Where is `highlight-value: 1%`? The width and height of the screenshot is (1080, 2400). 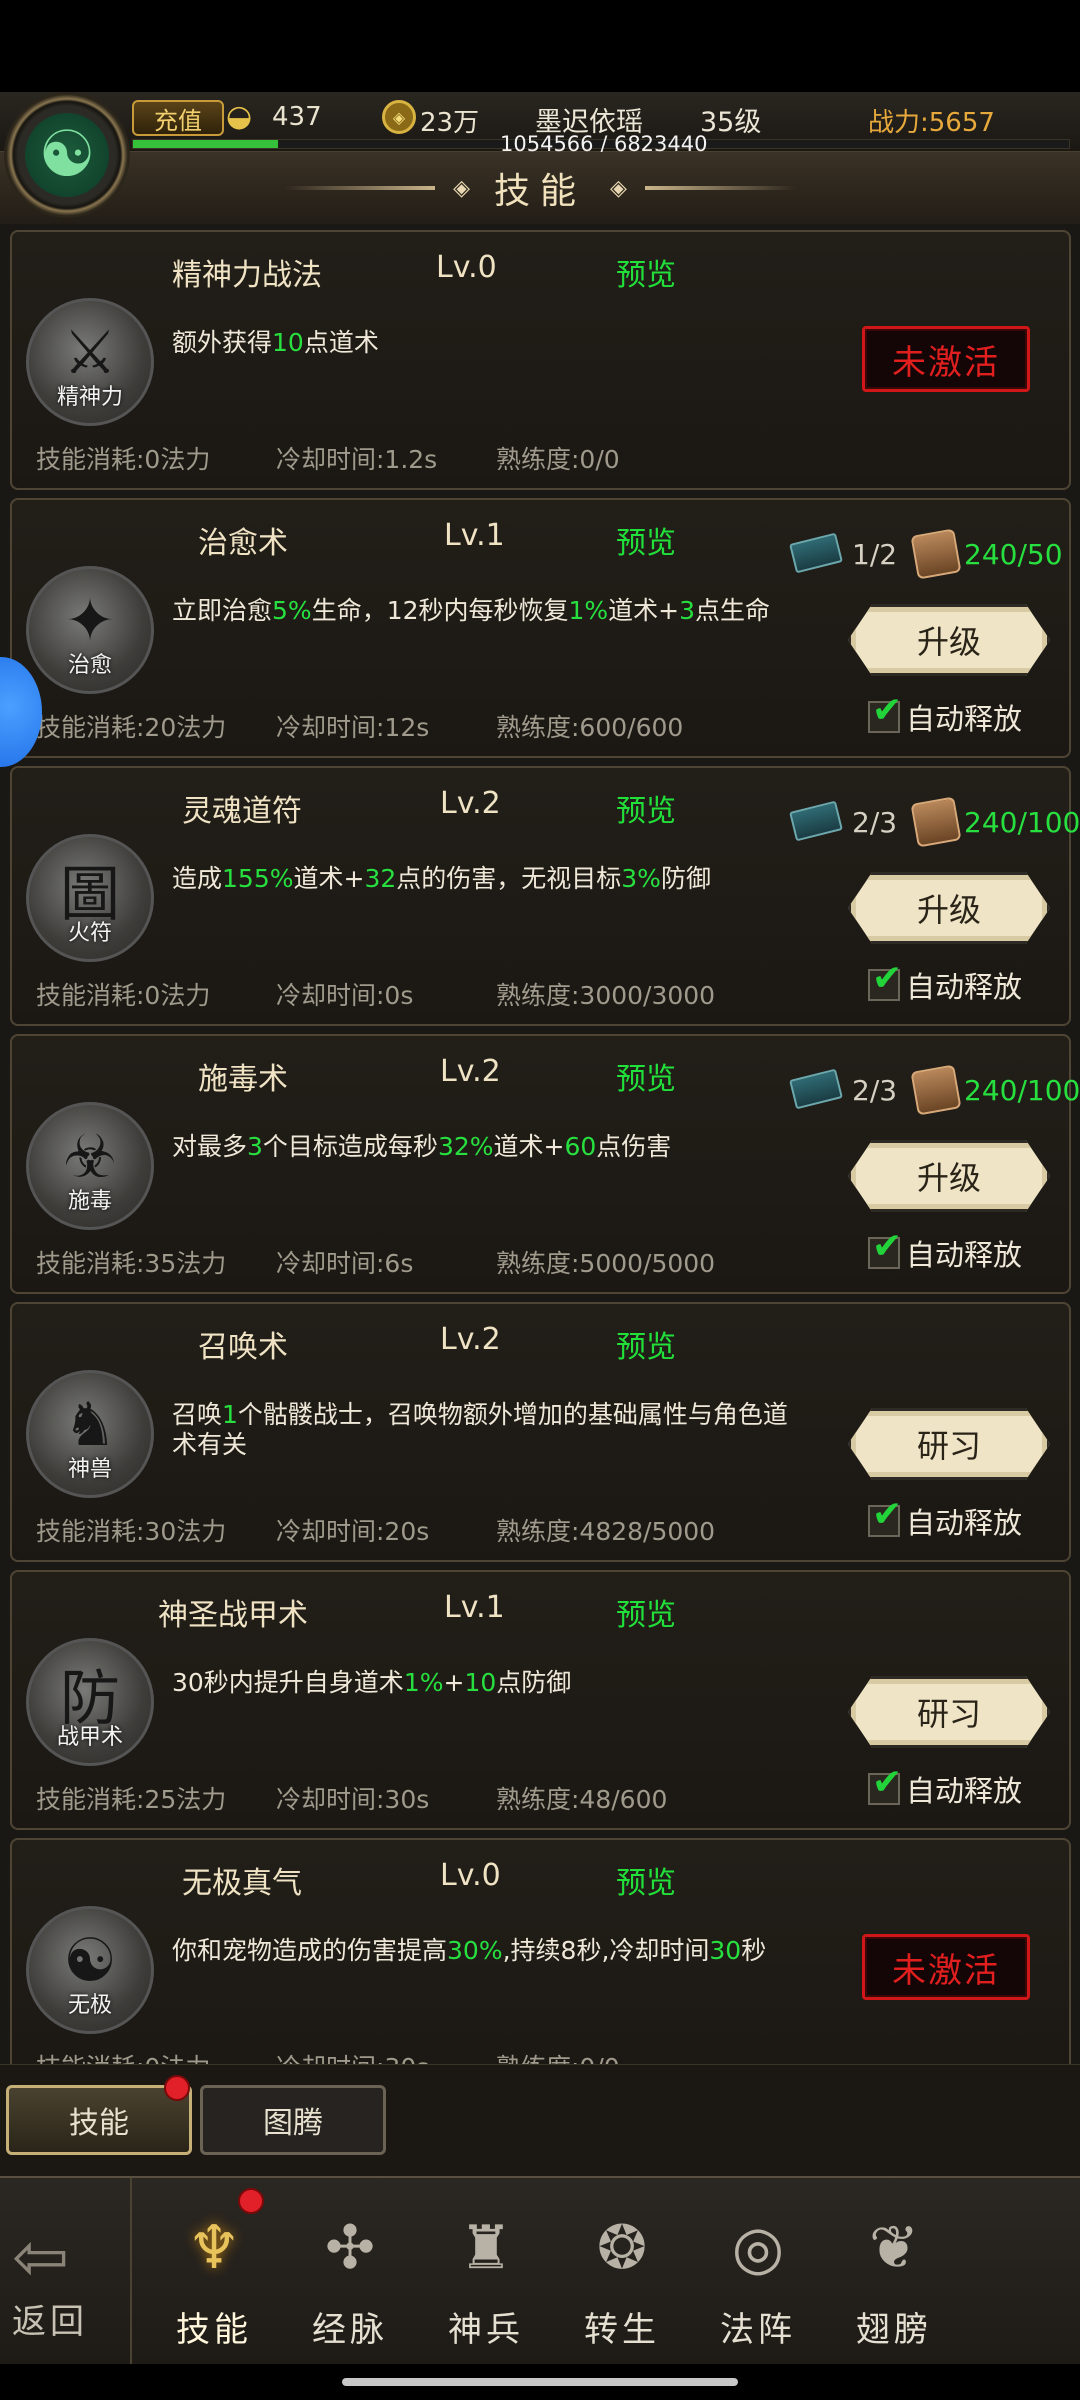 highlight-value: 1% is located at coordinates (588, 610).